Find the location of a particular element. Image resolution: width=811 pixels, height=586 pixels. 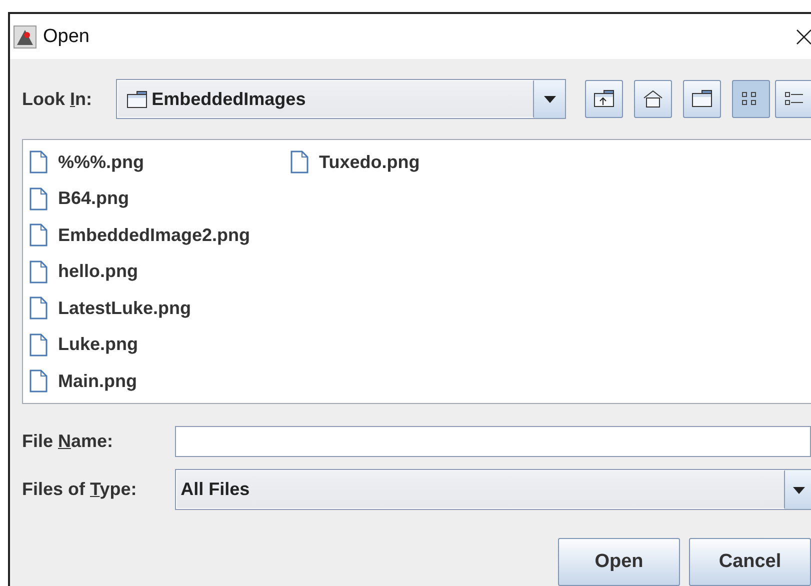

close-icon is located at coordinates (803, 37).